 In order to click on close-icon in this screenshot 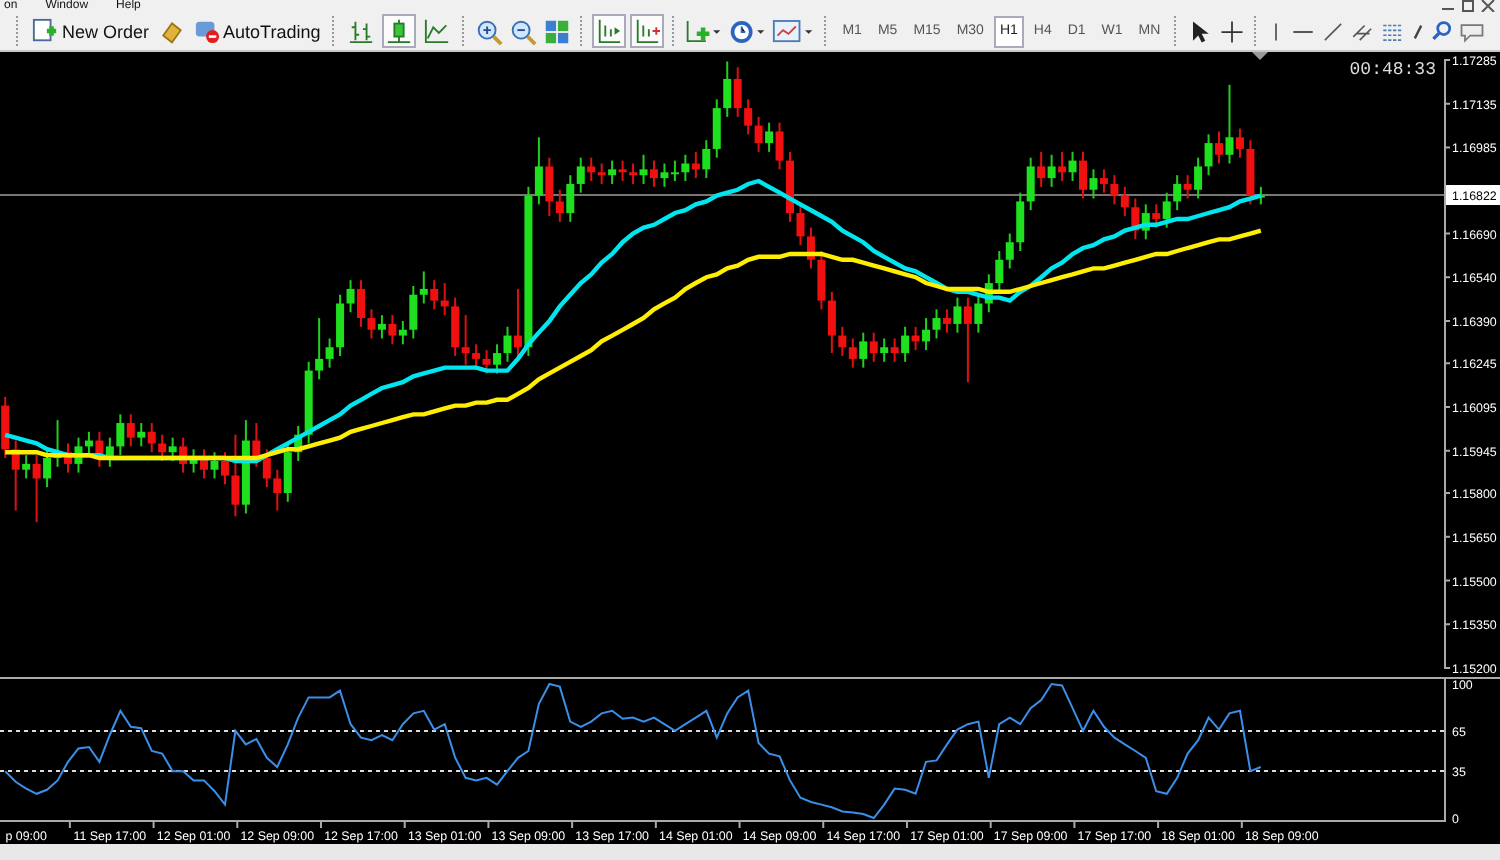, I will do `click(1488, 6)`.